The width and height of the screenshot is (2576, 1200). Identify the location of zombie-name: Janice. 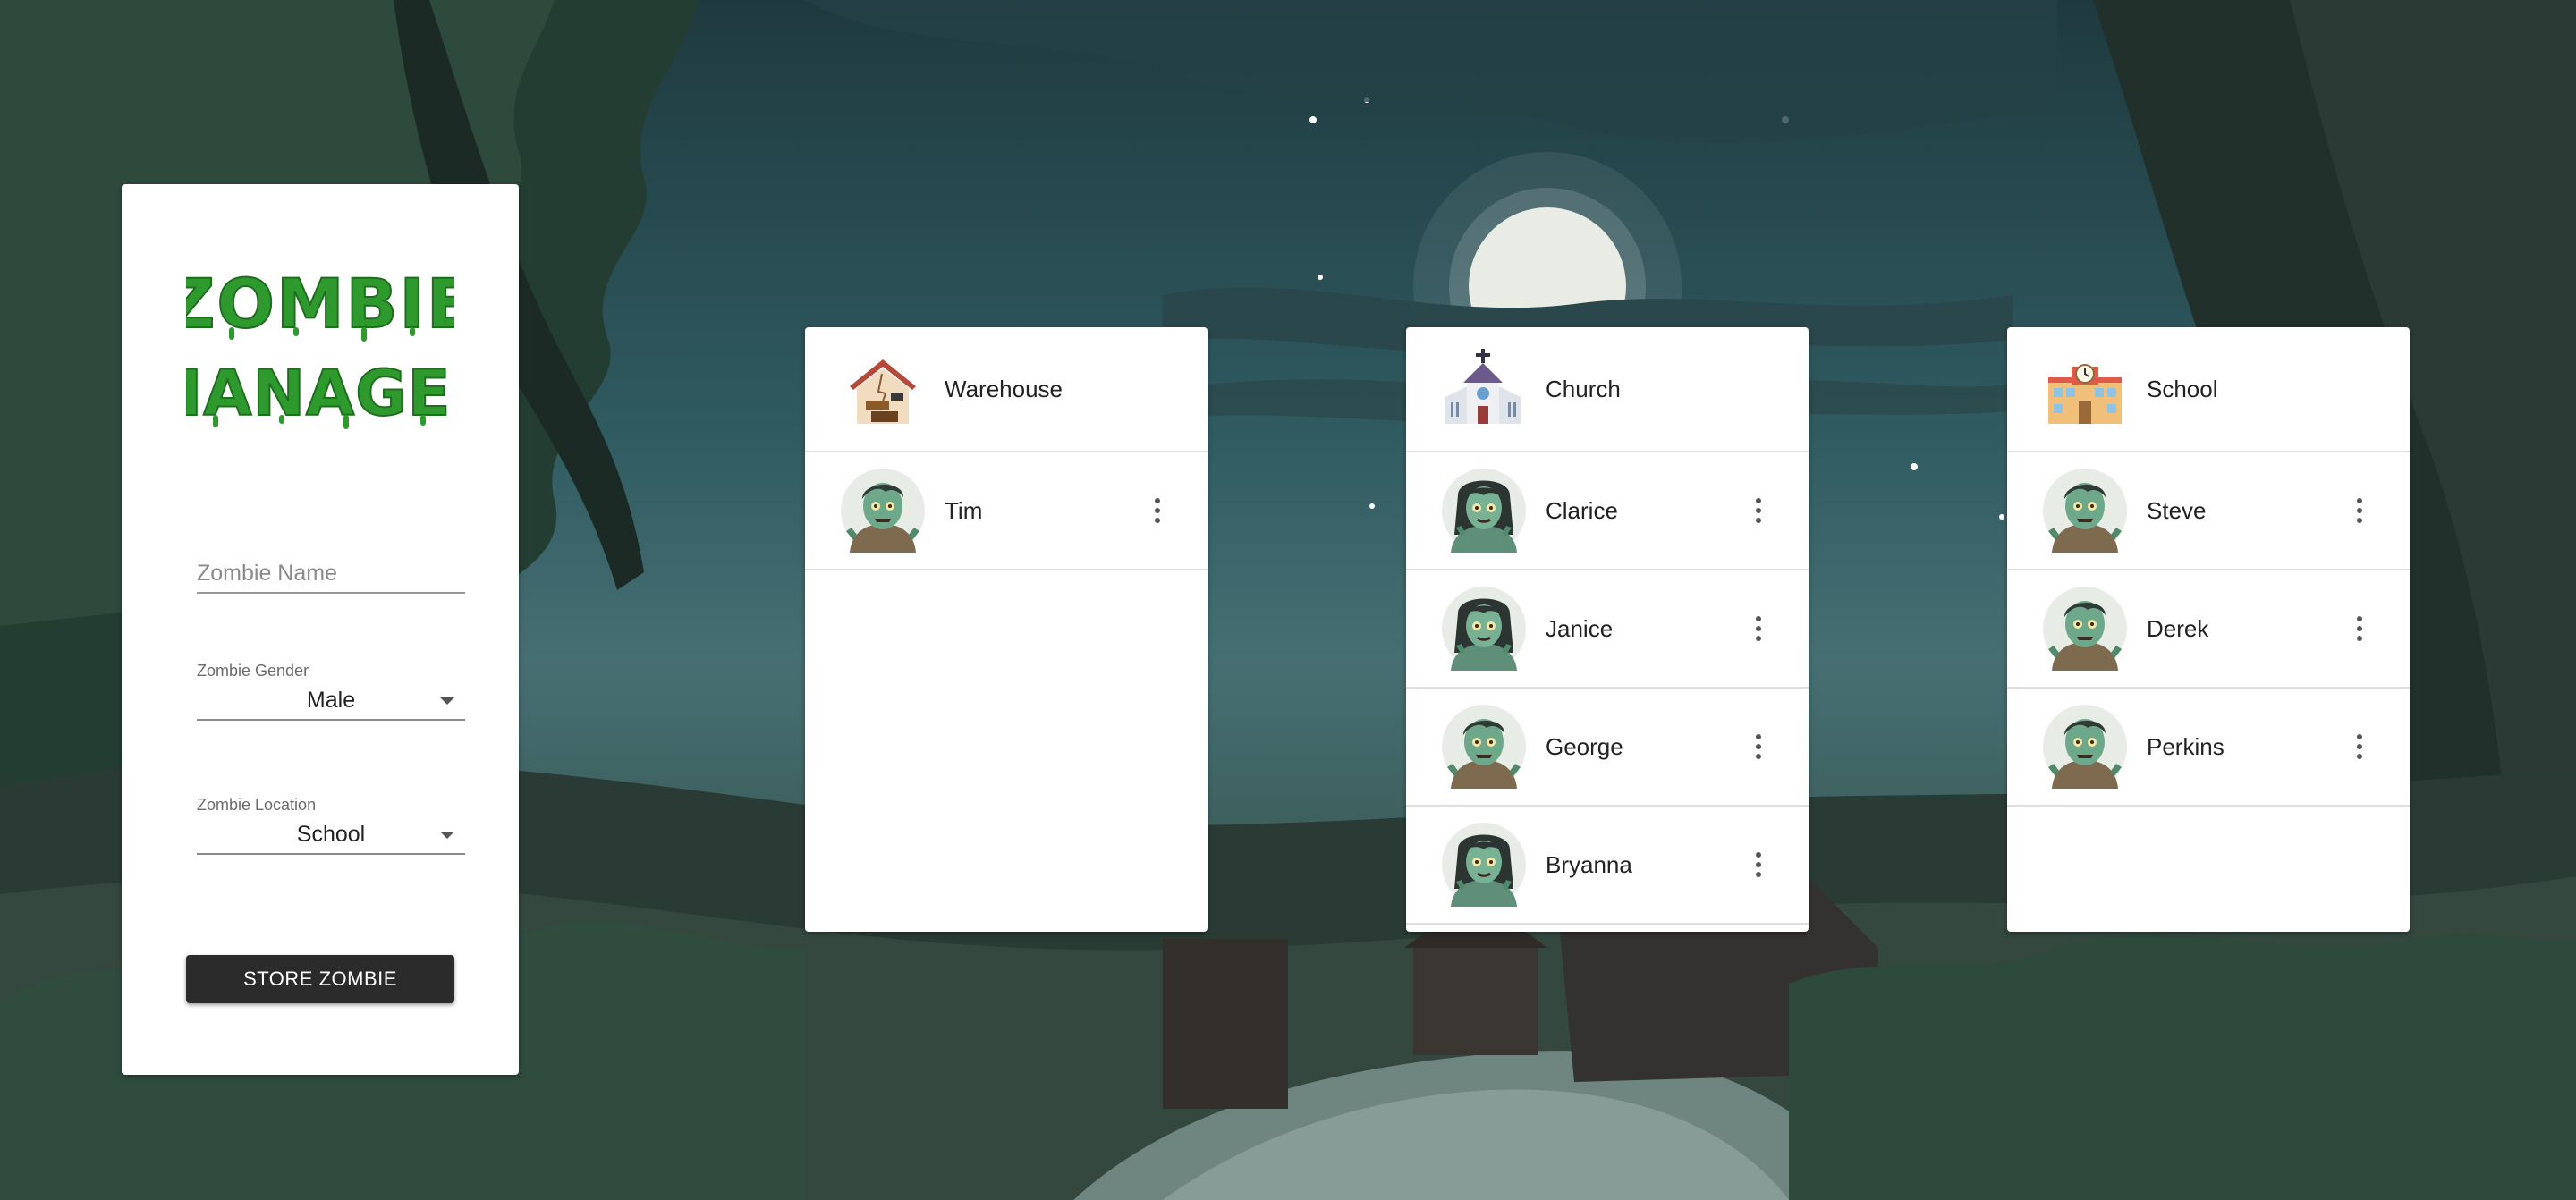
(1580, 628).